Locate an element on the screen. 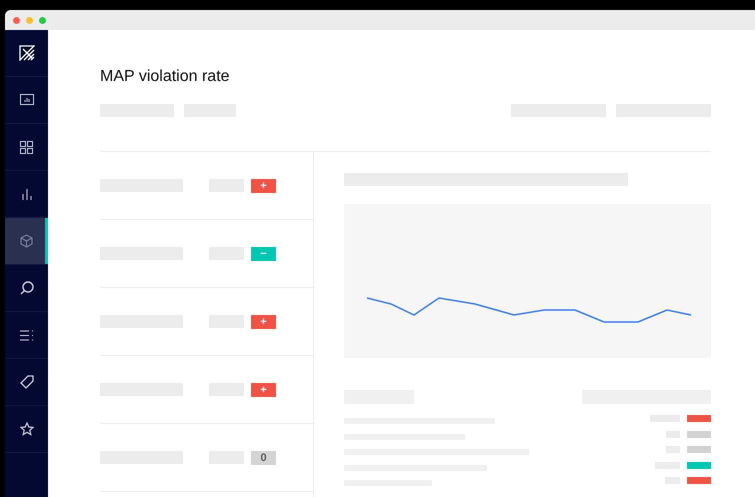  cube-icon is located at coordinates (26, 241).